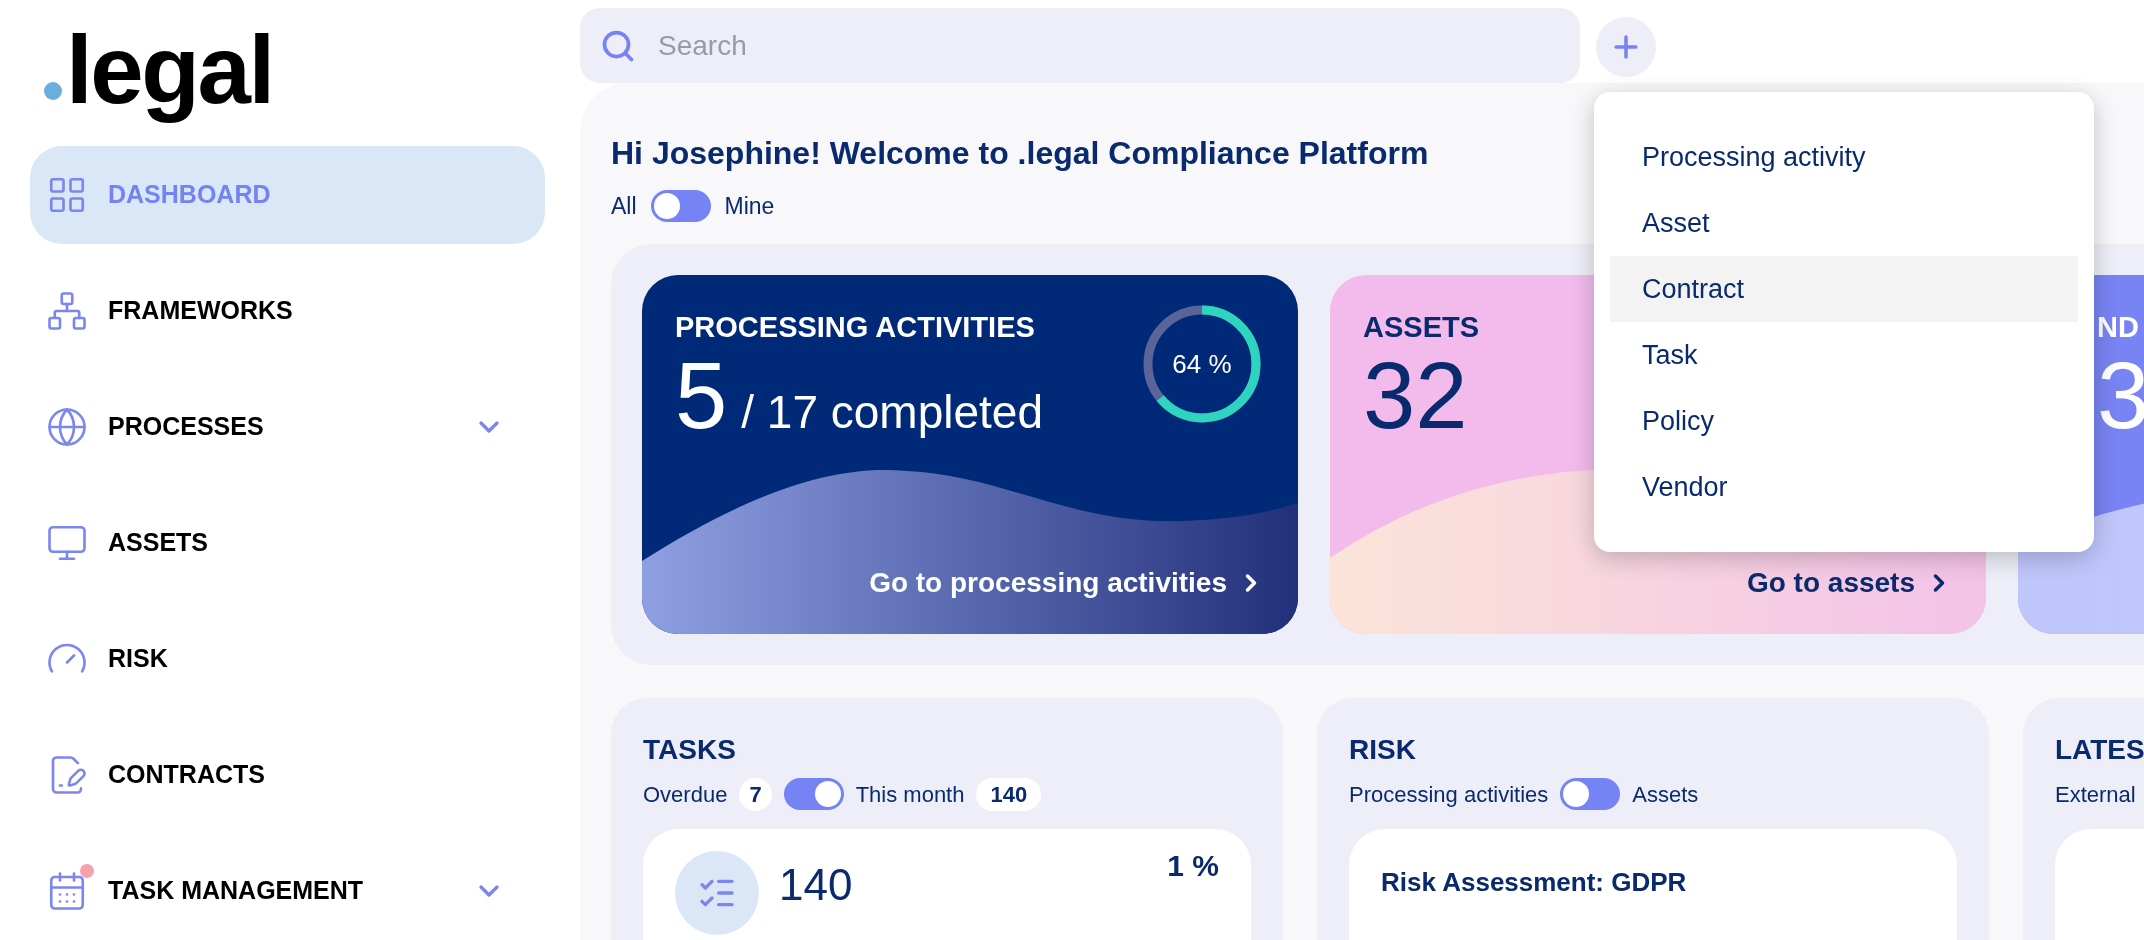 The width and height of the screenshot is (2144, 940). Describe the element at coordinates (287, 659) in the screenshot. I see `sidebar-item: RISK` at that location.